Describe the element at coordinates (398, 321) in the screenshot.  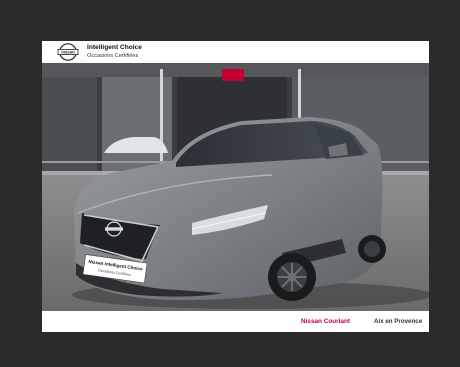
I see `dealer-city: Aix en Provence` at that location.